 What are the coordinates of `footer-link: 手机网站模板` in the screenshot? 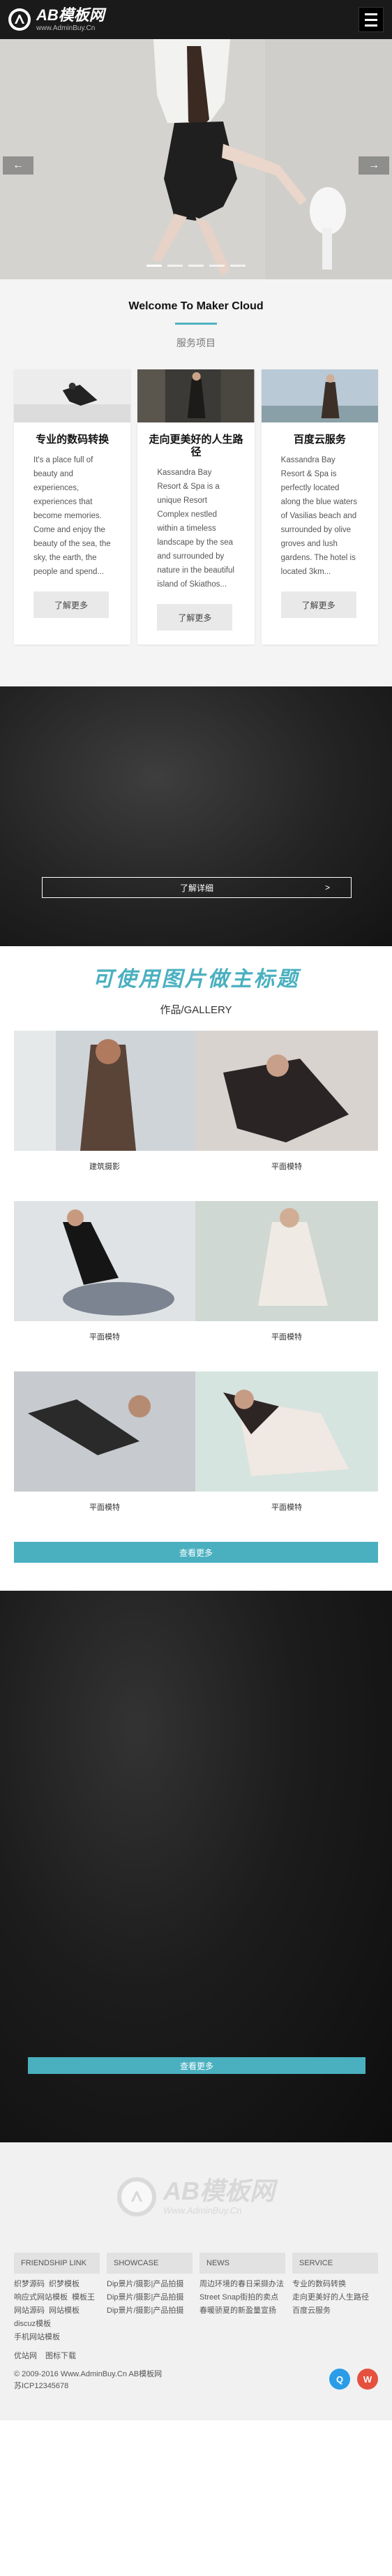 It's located at (37, 2337).